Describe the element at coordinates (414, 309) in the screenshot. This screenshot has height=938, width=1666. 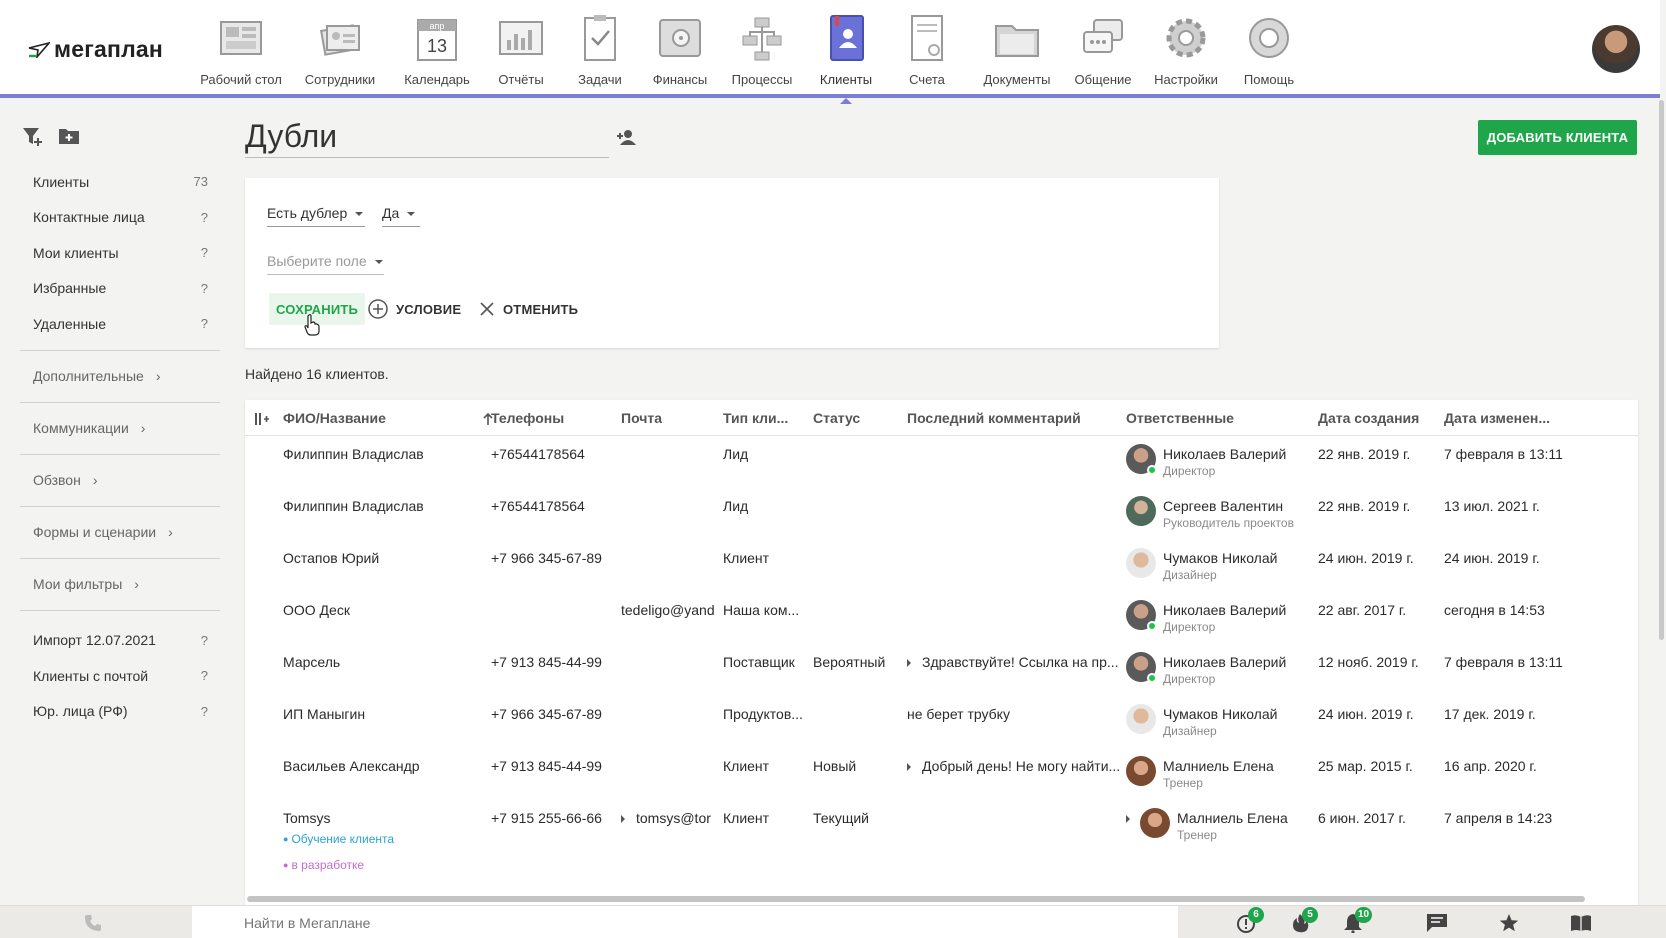
I see `add-condition-button: УСЛОВИЕ` at that location.